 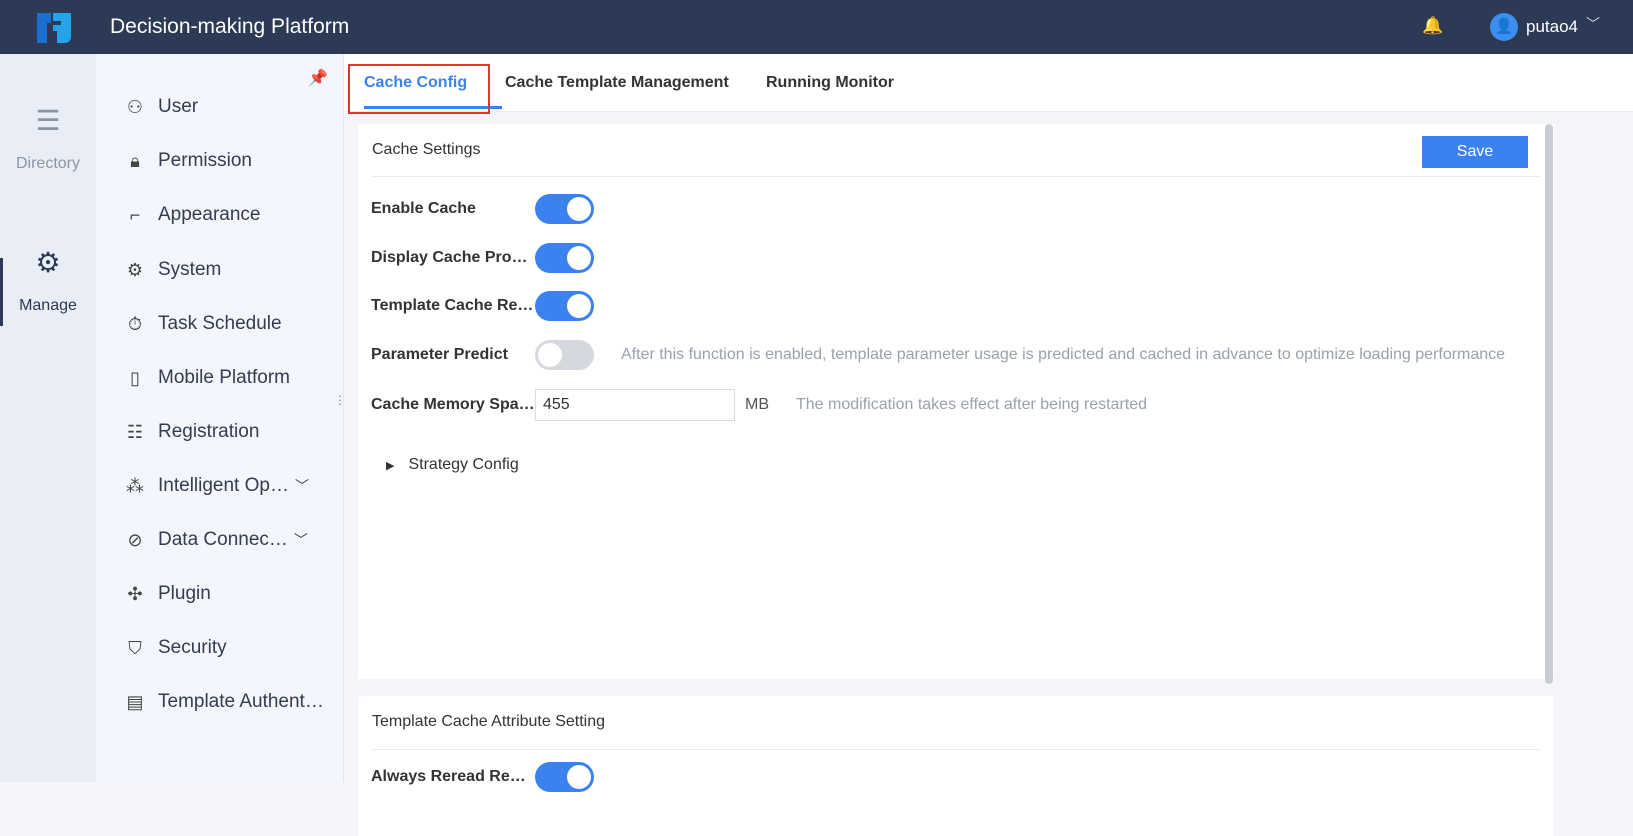 What do you see at coordinates (205, 160) in the screenshot?
I see `sidebar-item-label: Permission` at bounding box center [205, 160].